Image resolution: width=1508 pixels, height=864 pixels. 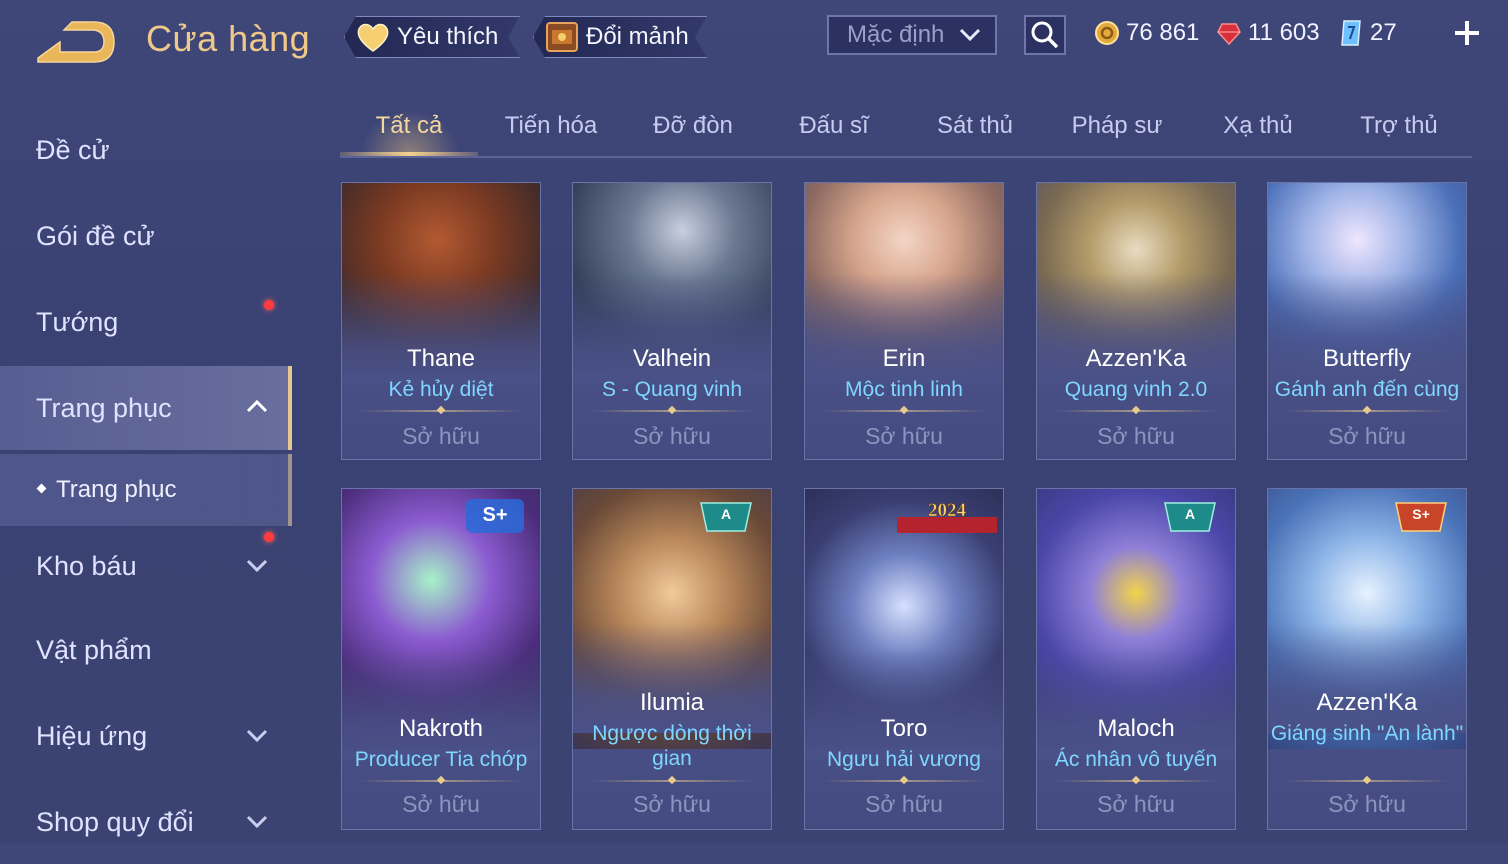 I want to click on skin-name: Kẻ hủy diệt, so click(x=441, y=389).